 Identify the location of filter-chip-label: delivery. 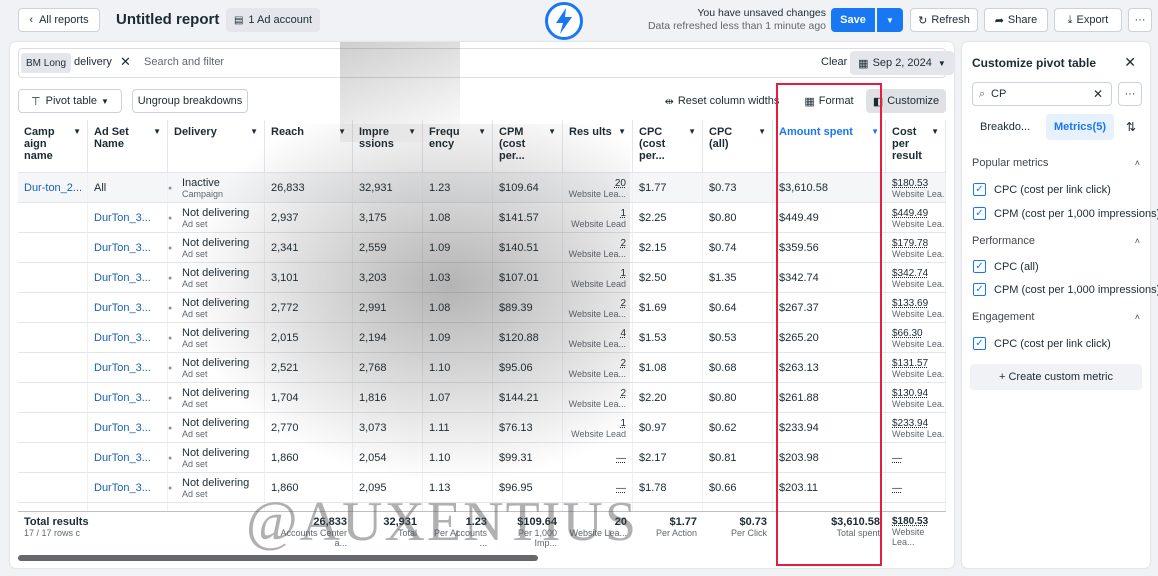
(93, 62).